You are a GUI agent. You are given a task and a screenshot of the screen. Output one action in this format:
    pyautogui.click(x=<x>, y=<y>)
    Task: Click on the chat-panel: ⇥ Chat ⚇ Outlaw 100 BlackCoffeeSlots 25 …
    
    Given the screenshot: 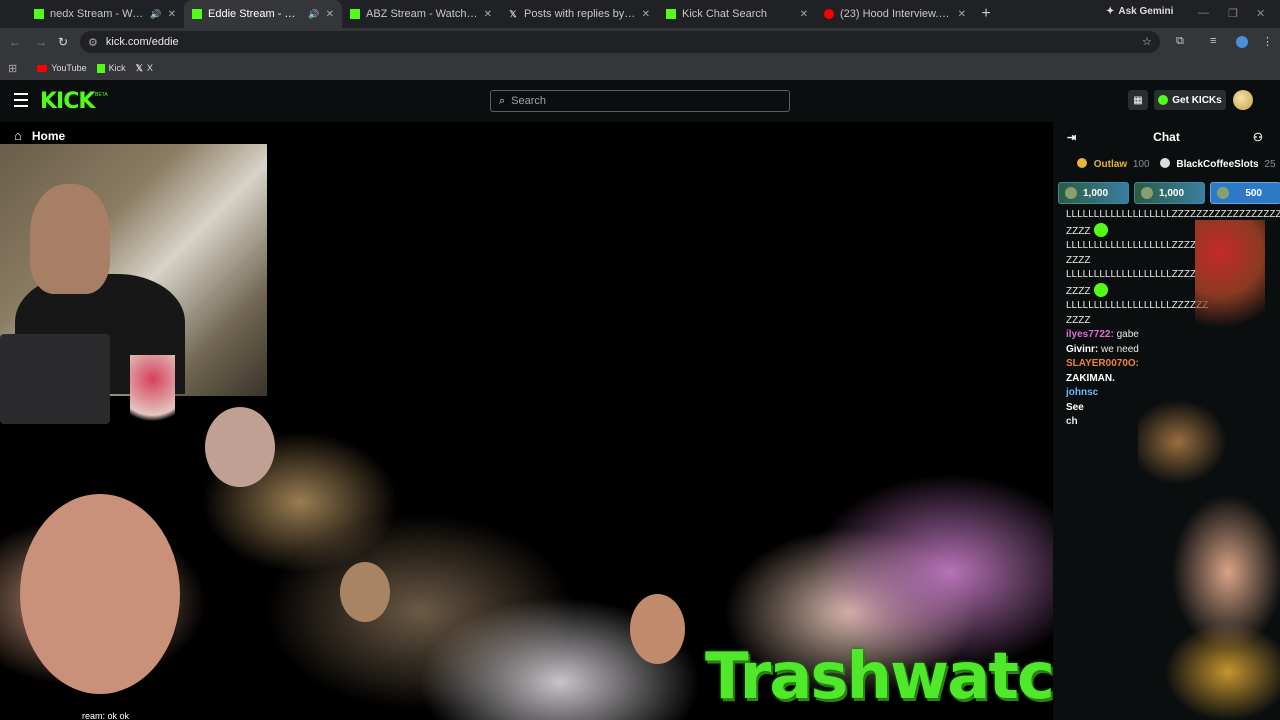 What is the action you would take?
    pyautogui.click(x=1166, y=421)
    